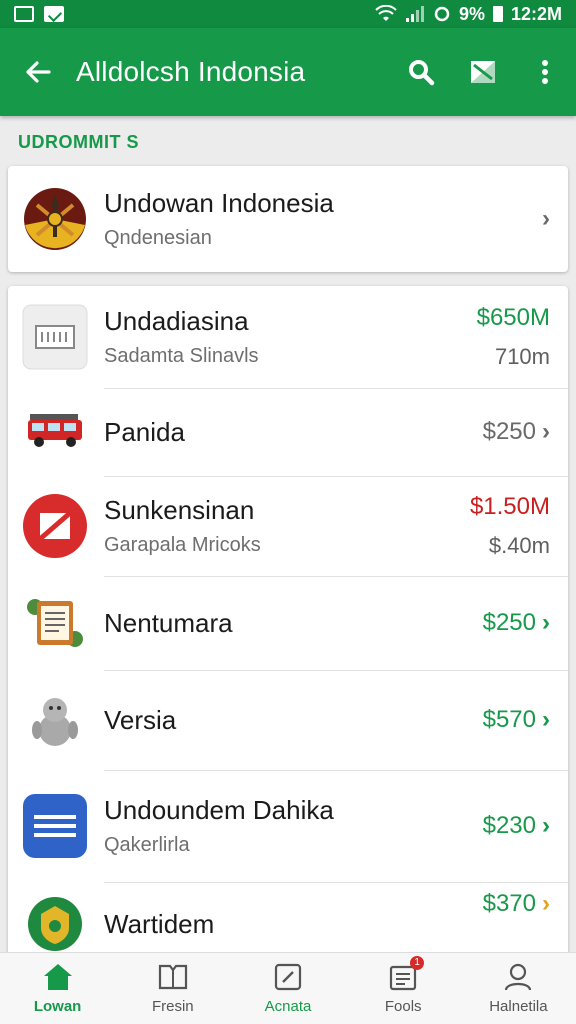  I want to click on featured-row: Undowan Indonesia Qndenesian ›, so click(288, 219).